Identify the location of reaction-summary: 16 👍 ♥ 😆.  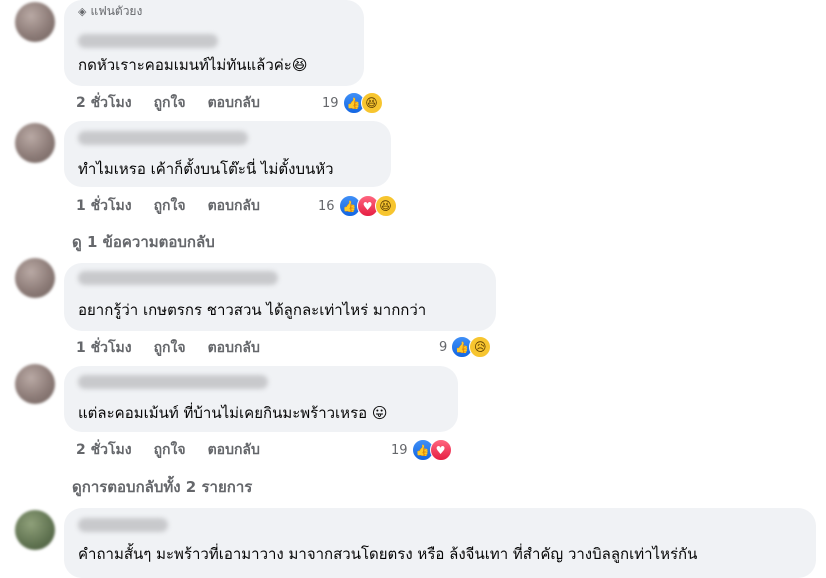
(357, 206).